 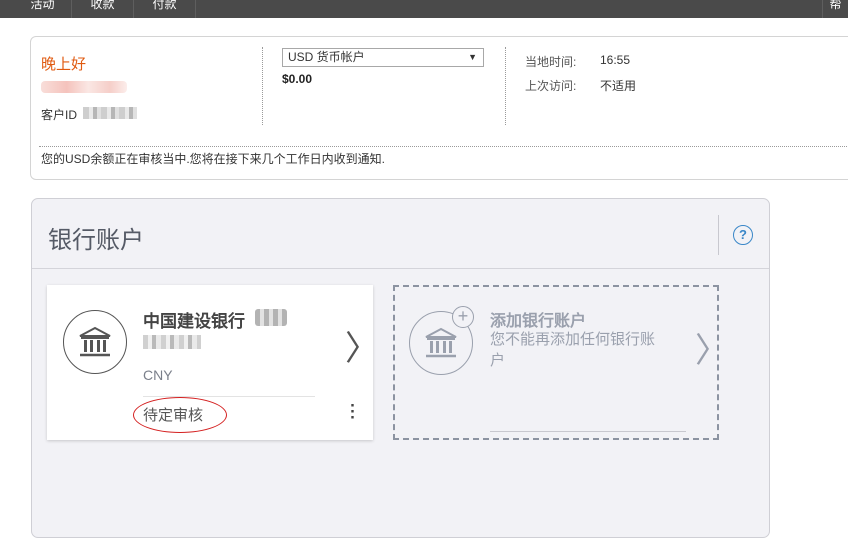 What do you see at coordinates (618, 86) in the screenshot?
I see `last-visit-value: 不适用` at bounding box center [618, 86].